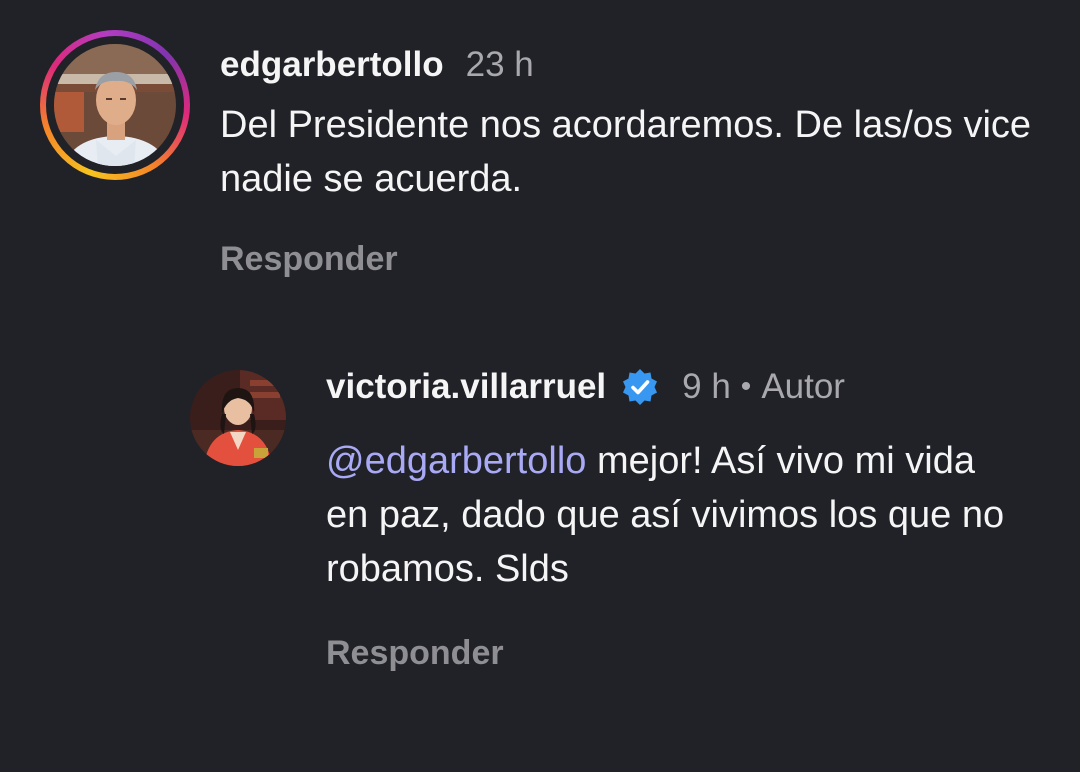 The height and width of the screenshot is (772, 1080). What do you see at coordinates (499, 64) in the screenshot?
I see `timestamp: 23 h` at bounding box center [499, 64].